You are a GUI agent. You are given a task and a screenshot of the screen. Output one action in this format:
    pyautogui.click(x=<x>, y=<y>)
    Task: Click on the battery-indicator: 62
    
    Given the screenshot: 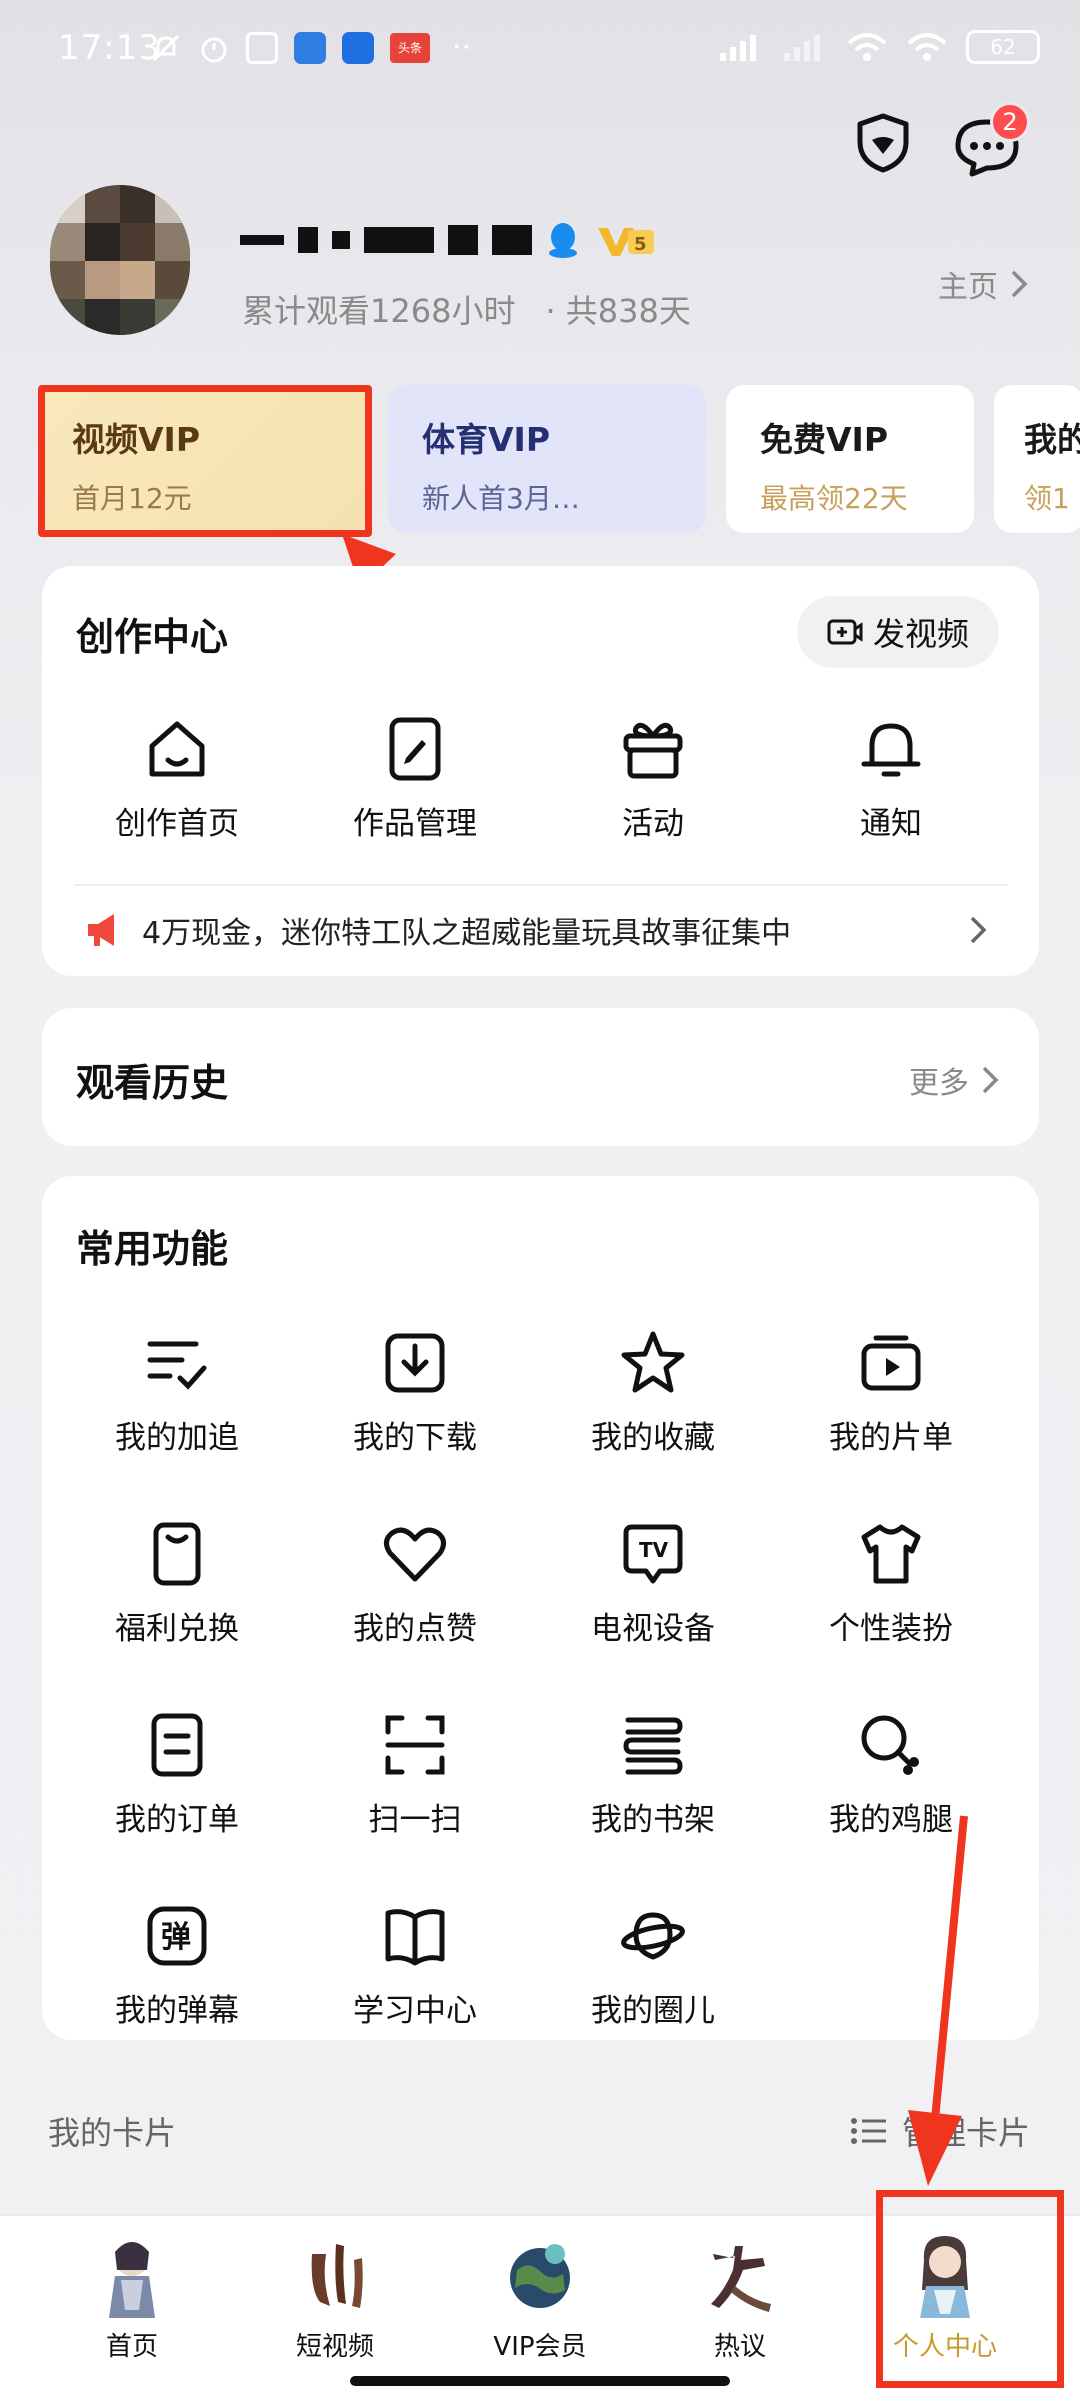 What is the action you would take?
    pyautogui.click(x=1003, y=47)
    